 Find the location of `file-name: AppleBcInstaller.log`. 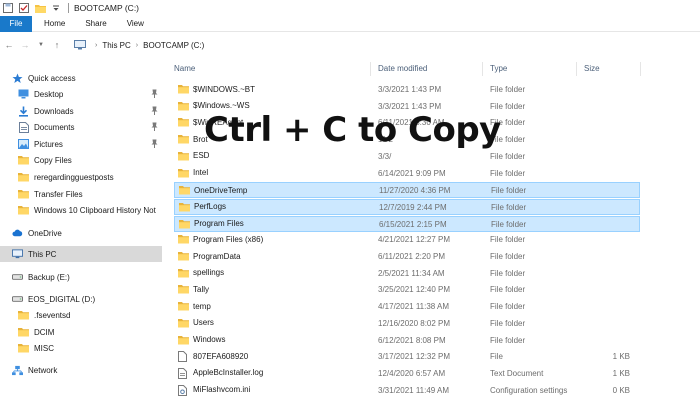

file-name: AppleBcInstaller.log is located at coordinates (228, 373).